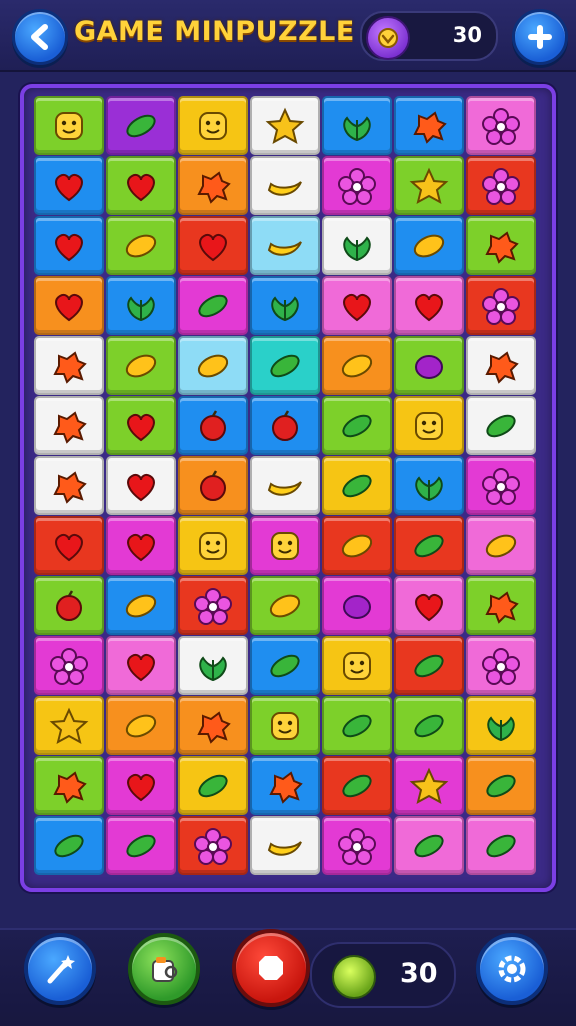 The image size is (576, 1026). Describe the element at coordinates (164, 969) in the screenshot. I see `booster-button` at that location.